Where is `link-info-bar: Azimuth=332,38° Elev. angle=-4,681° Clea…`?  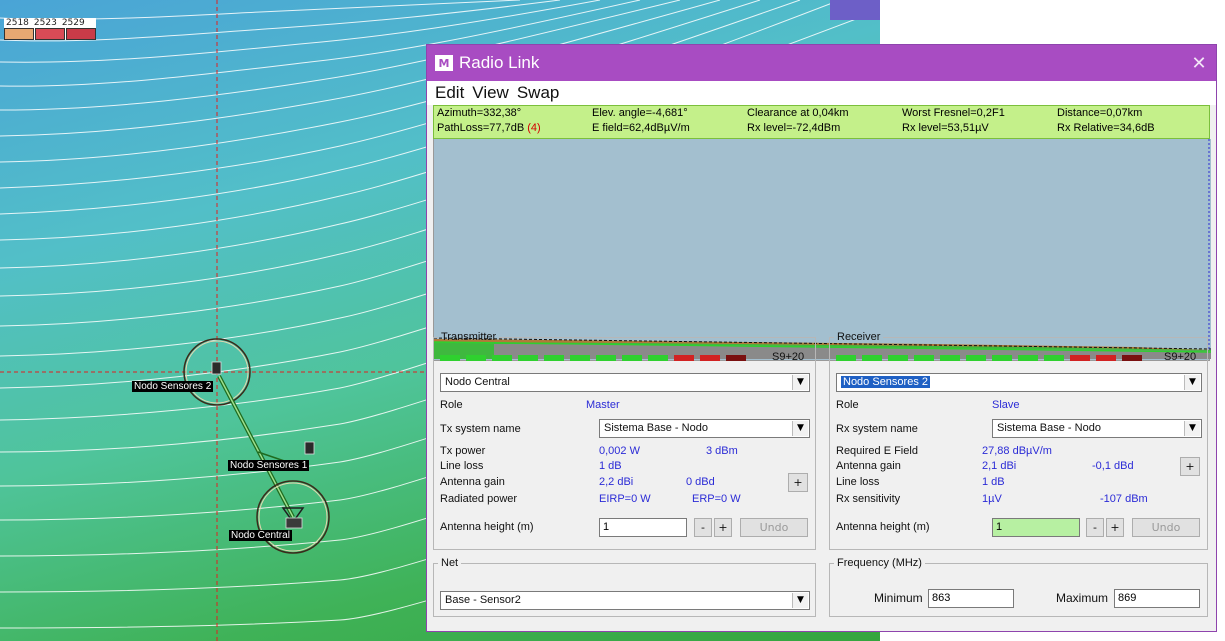
link-info-bar: Azimuth=332,38° Elev. angle=-4,681° Clea… is located at coordinates (821, 122).